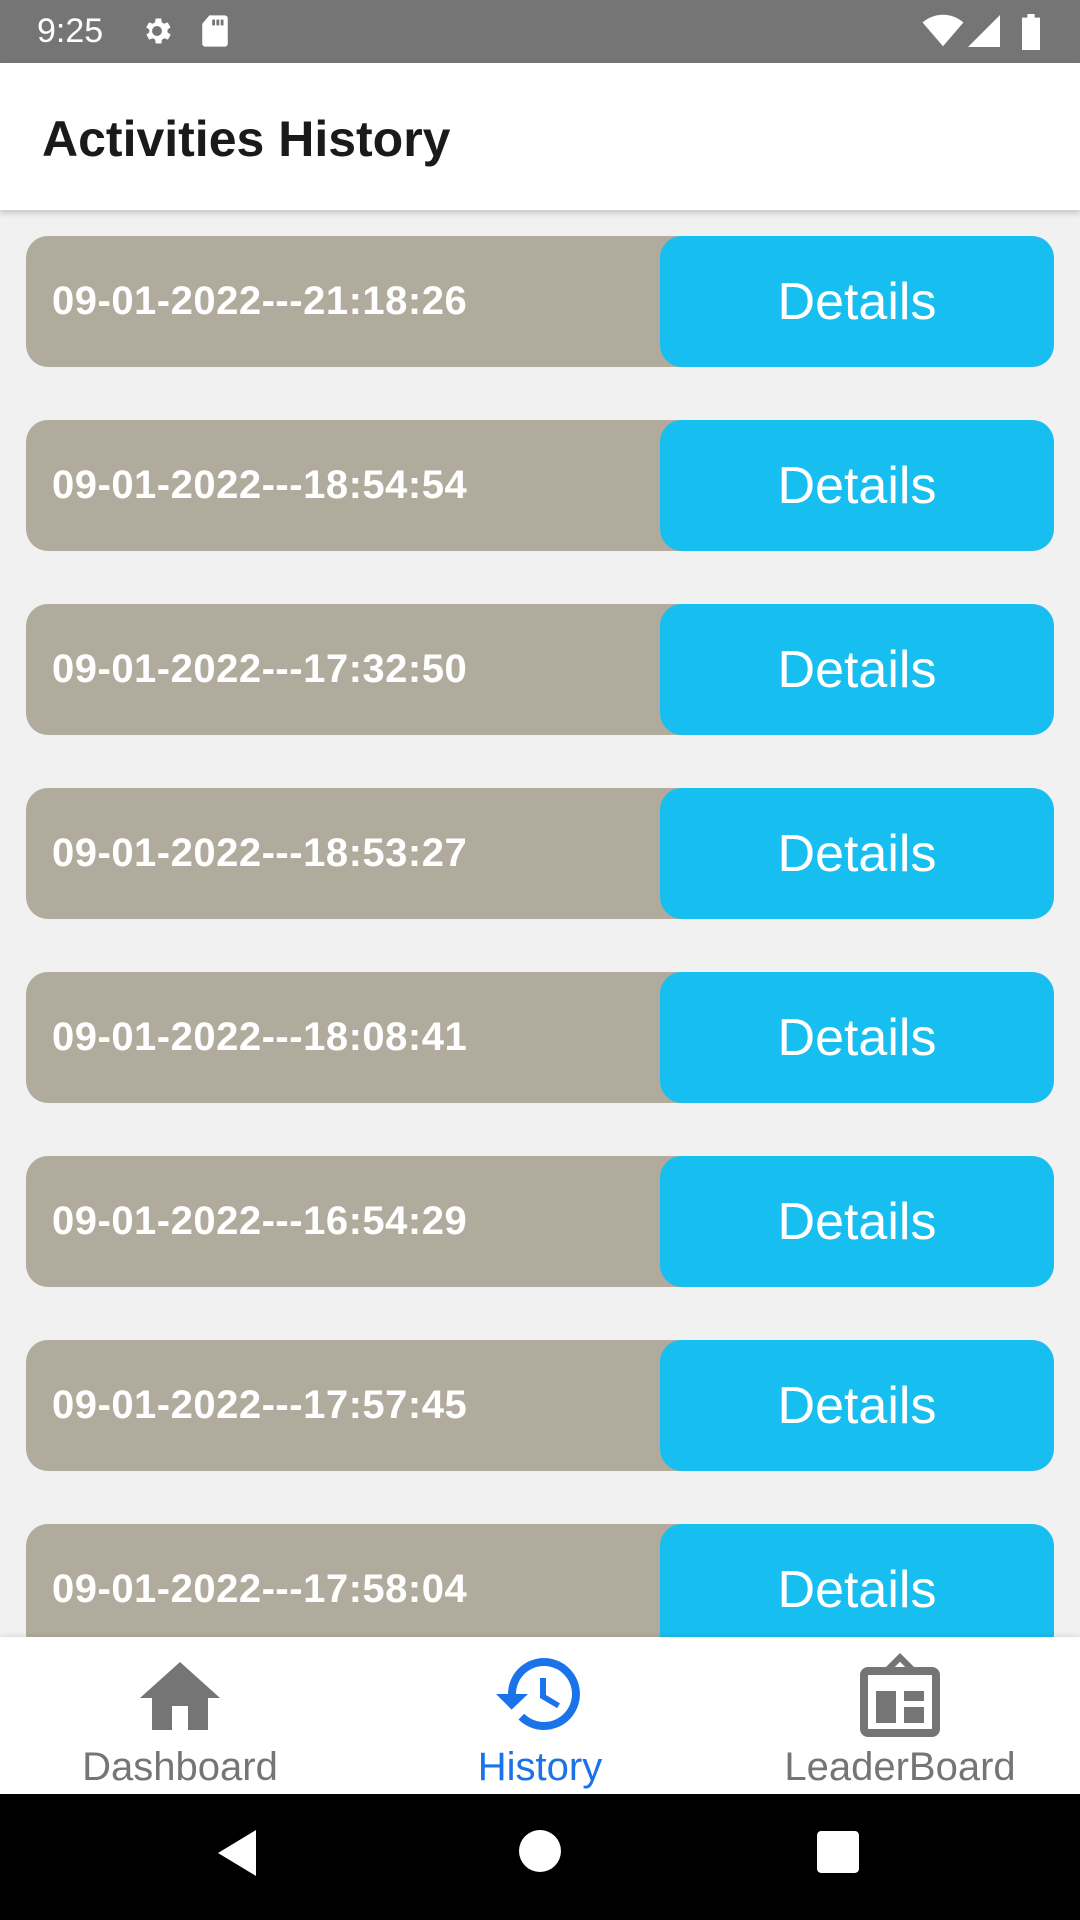 The height and width of the screenshot is (1920, 1080). I want to click on history-date: 09-01-2022---17:57:45, so click(260, 1405).